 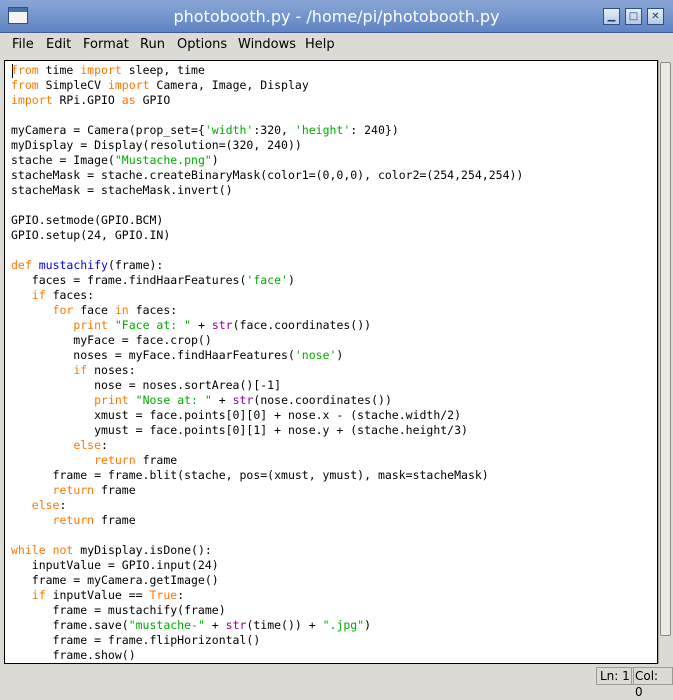 I want to click on menu-run: Run, so click(x=152, y=45).